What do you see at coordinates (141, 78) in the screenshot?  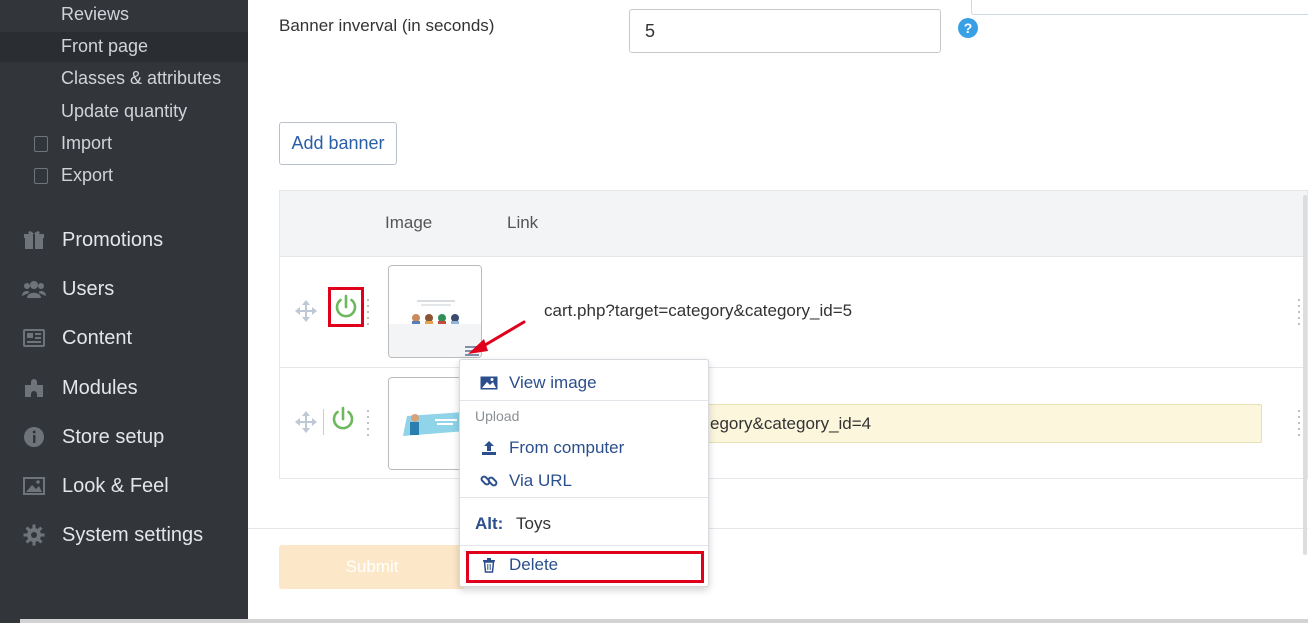 I see `sidebar-item-classes-attributes: Classes & attributes` at bounding box center [141, 78].